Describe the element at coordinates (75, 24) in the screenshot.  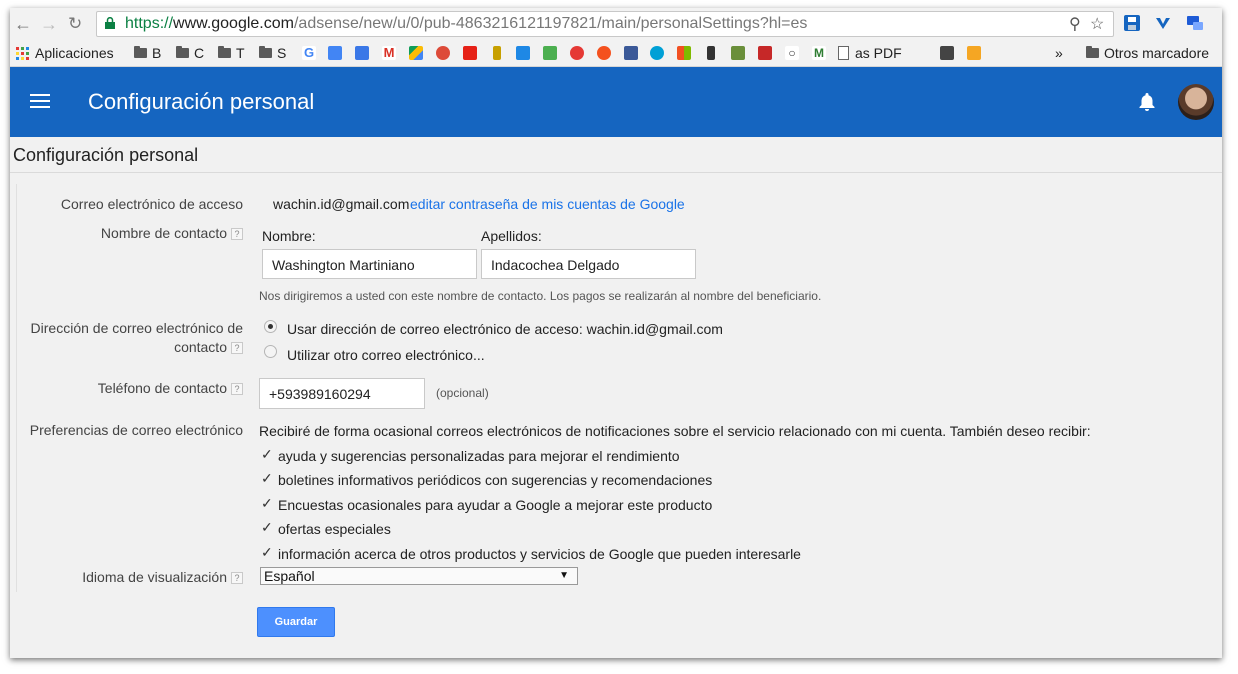
I see `reload-icon: ↻` at that location.